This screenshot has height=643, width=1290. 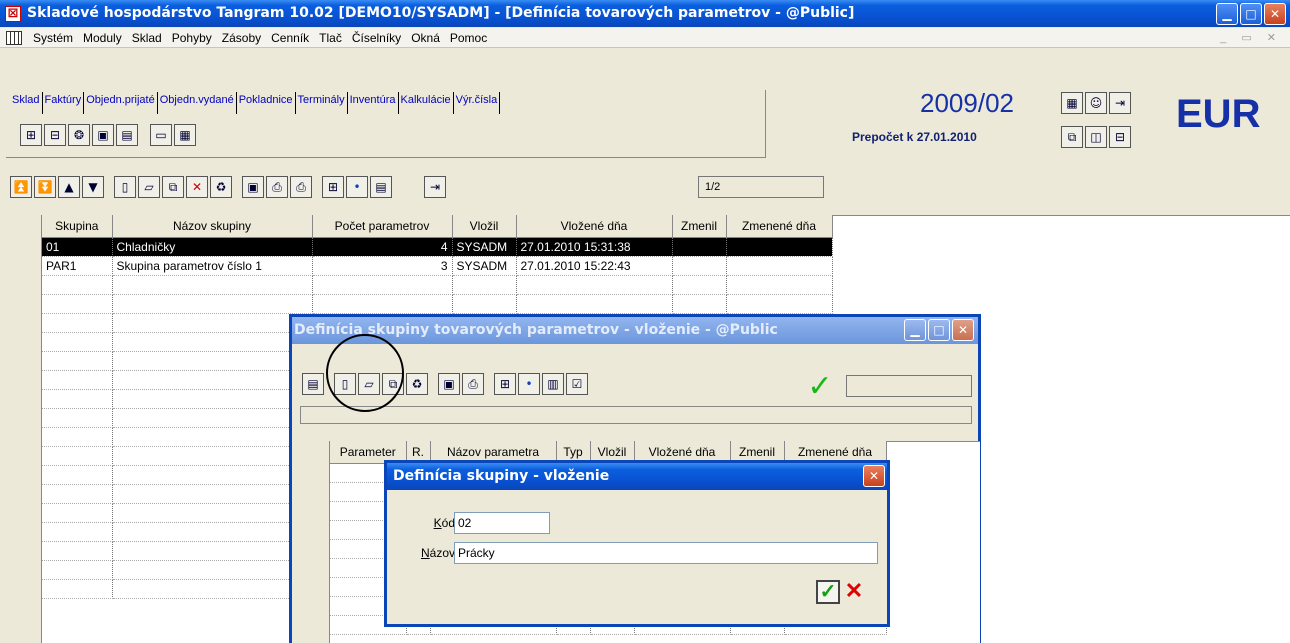 What do you see at coordinates (1227, 13) in the screenshot?
I see `minimize-button: ▁` at bounding box center [1227, 13].